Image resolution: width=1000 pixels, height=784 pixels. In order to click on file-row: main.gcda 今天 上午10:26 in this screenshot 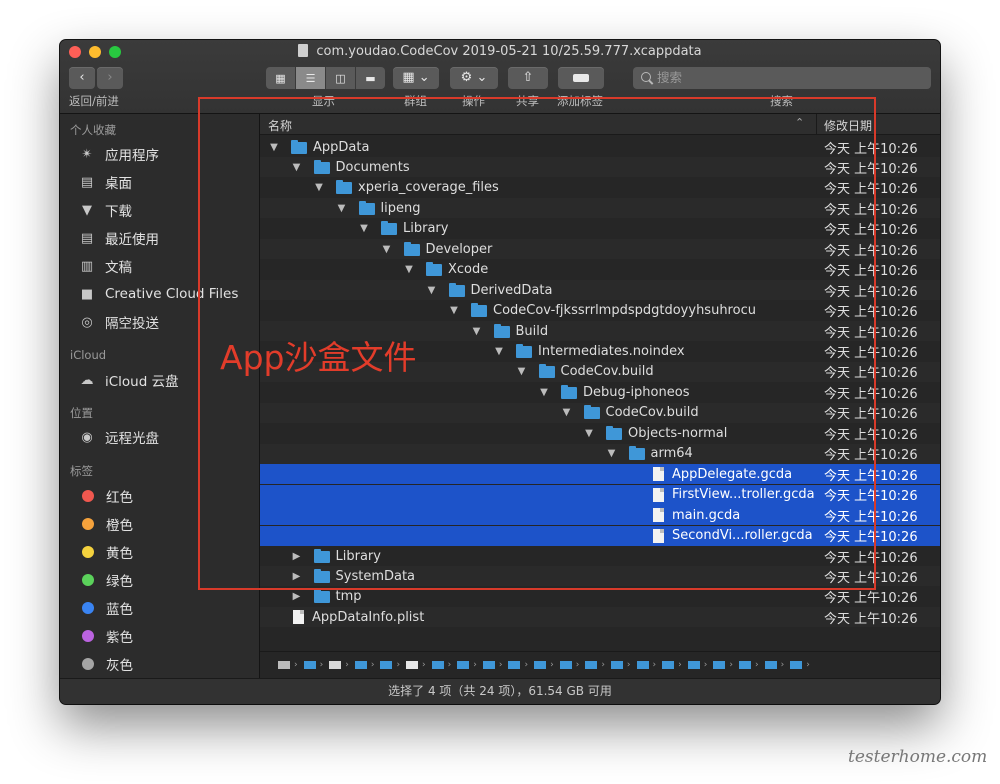, I will do `click(600, 515)`.